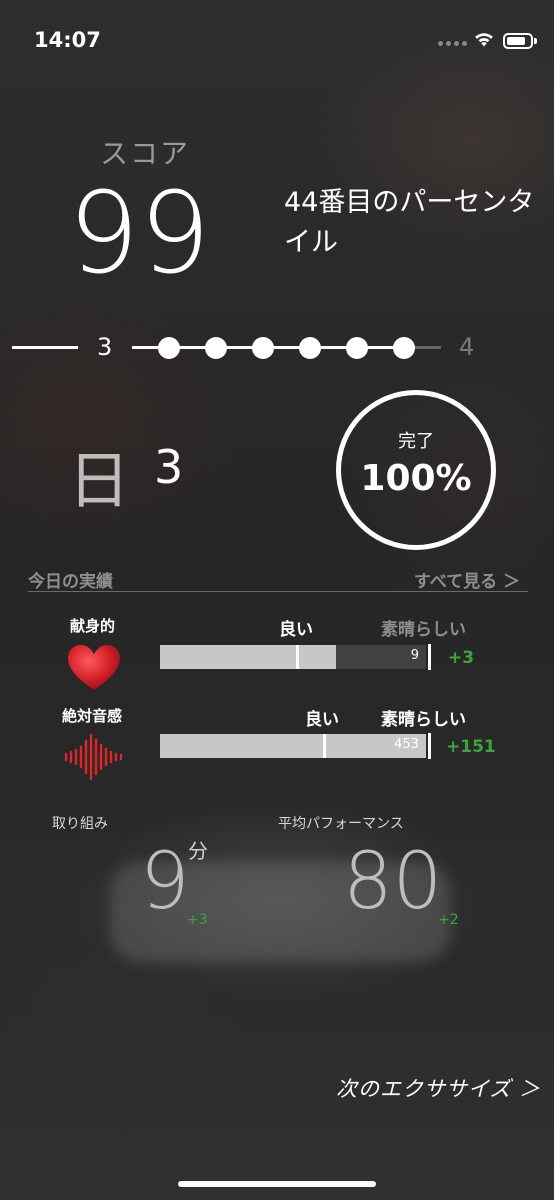 Image resolution: width=554 pixels, height=1200 pixels. I want to click on engagement-value: 9, so click(165, 882).